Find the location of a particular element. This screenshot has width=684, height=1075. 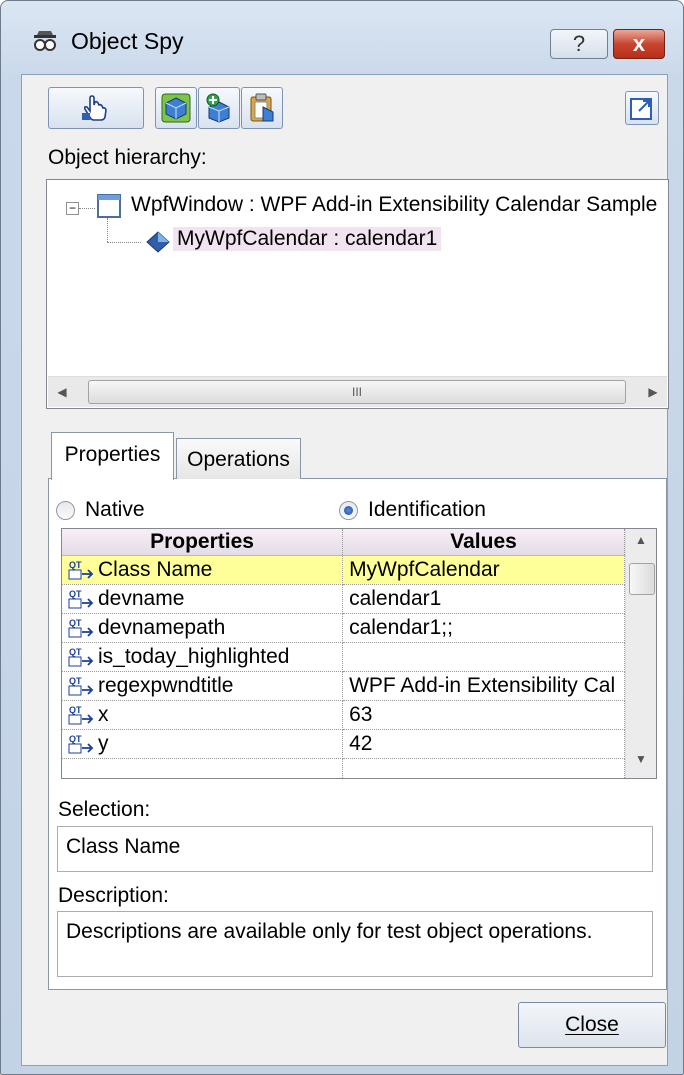

add-object-icon is located at coordinates (219, 110).